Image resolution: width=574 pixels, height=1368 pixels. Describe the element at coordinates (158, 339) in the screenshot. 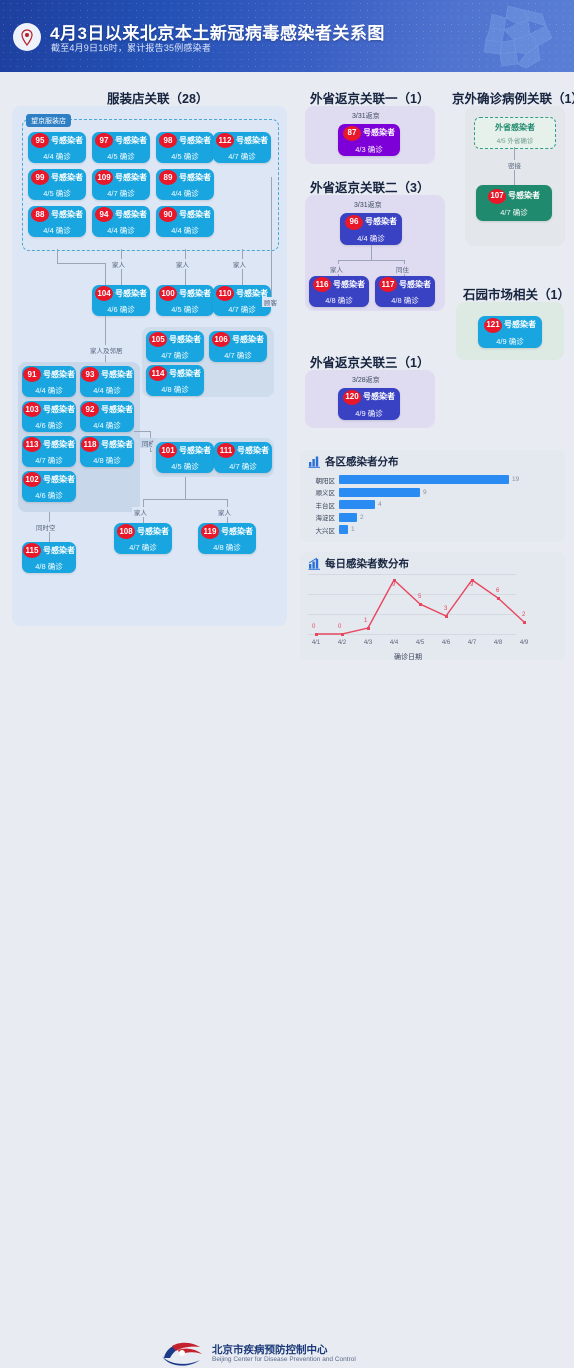

I see `node-number: 105` at that location.